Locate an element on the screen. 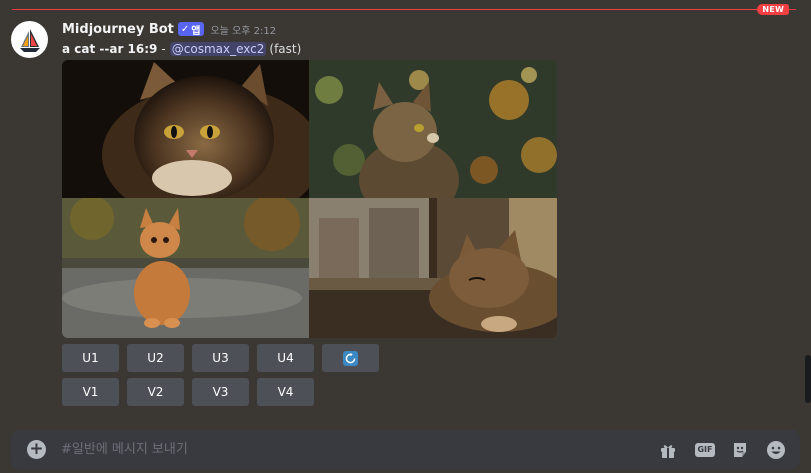 The image size is (811, 473). gif-label: GIF is located at coordinates (705, 450).